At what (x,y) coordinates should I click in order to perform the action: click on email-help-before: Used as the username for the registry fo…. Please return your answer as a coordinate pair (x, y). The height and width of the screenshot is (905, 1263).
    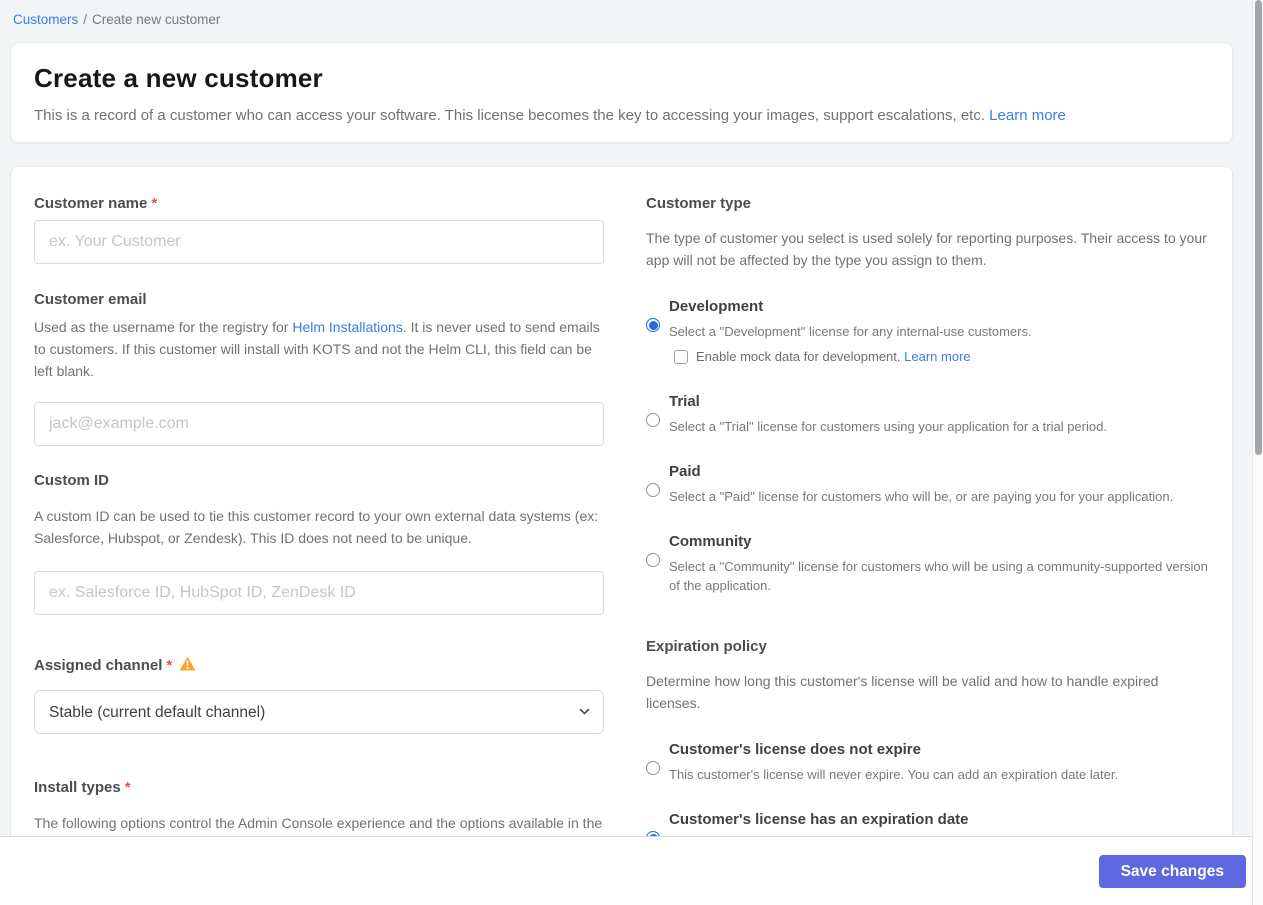
    Looking at the image, I should click on (163, 327).